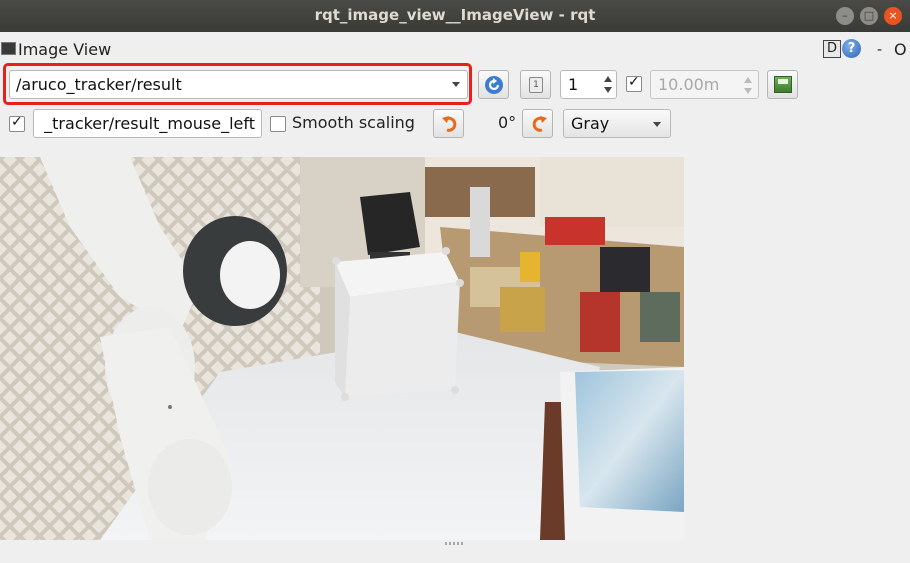 This screenshot has width=910, height=563. I want to click on maximize-icon: □, so click(869, 16).